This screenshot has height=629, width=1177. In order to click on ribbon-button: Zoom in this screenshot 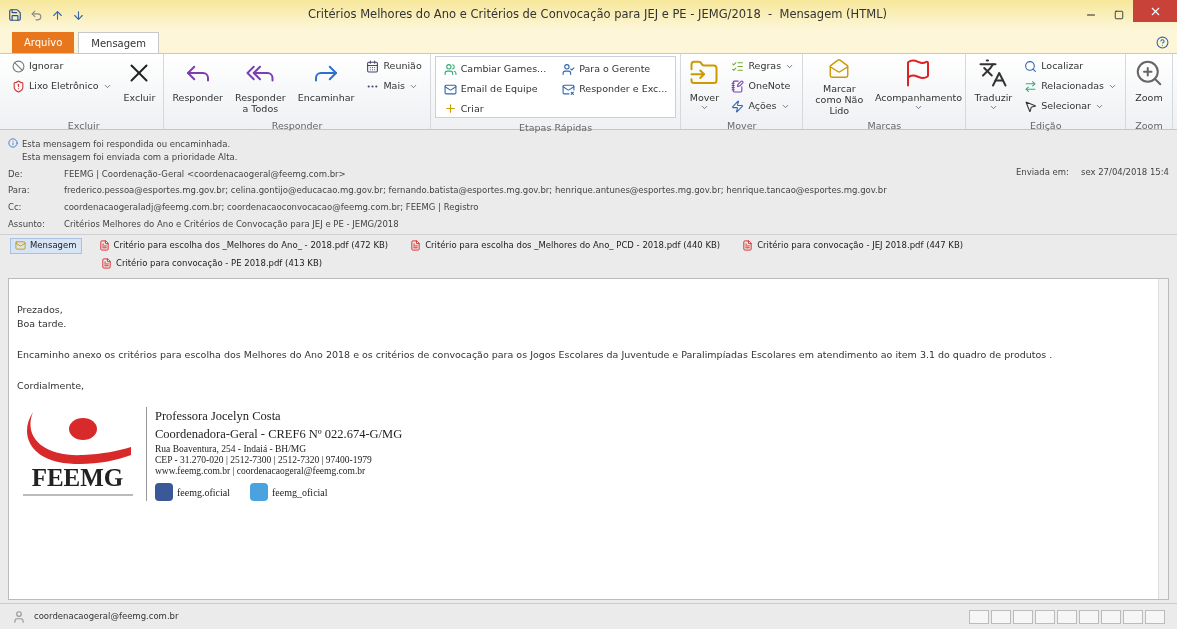, I will do `click(1149, 85)`.